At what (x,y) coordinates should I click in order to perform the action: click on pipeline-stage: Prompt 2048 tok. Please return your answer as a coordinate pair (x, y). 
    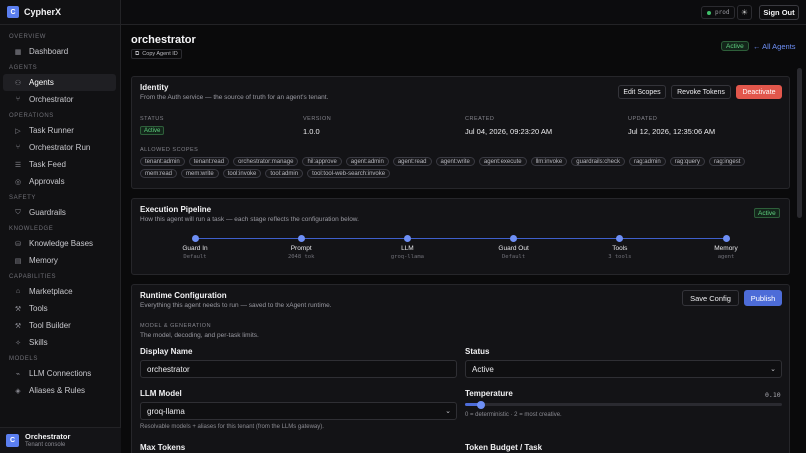
    Looking at the image, I should click on (301, 247).